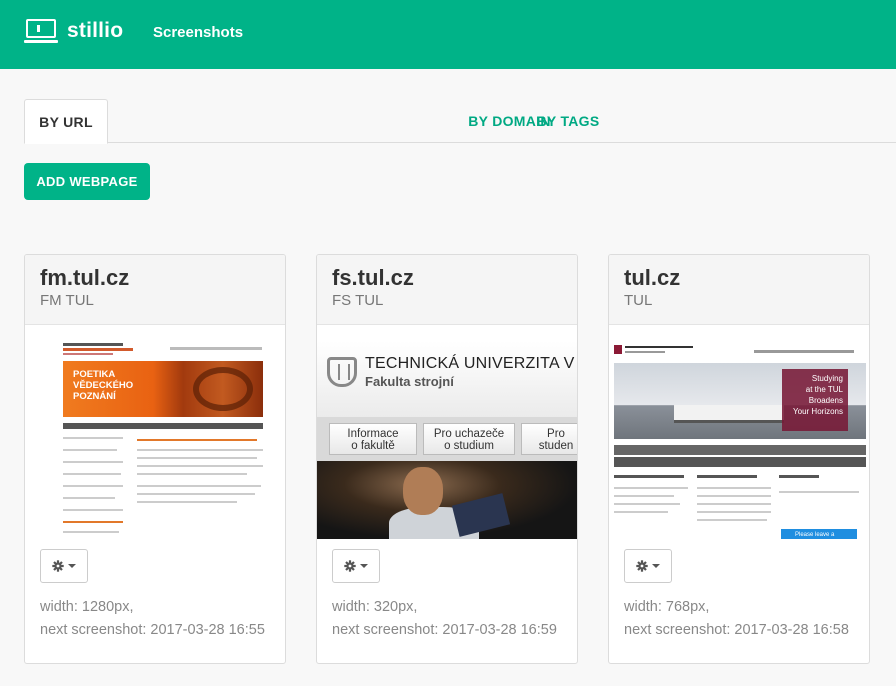  I want to click on thumb-nav-text: studen, so click(556, 446).